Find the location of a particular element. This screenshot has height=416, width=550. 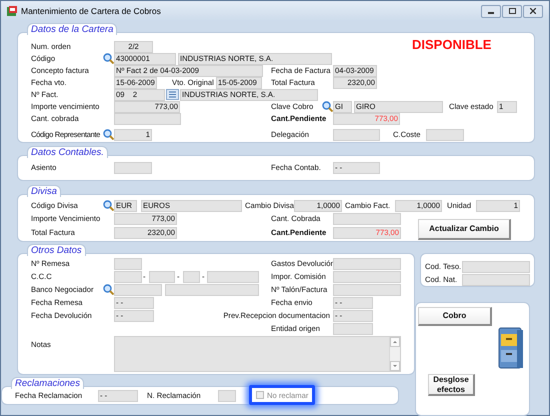

action-button: Cobro is located at coordinates (455, 316).